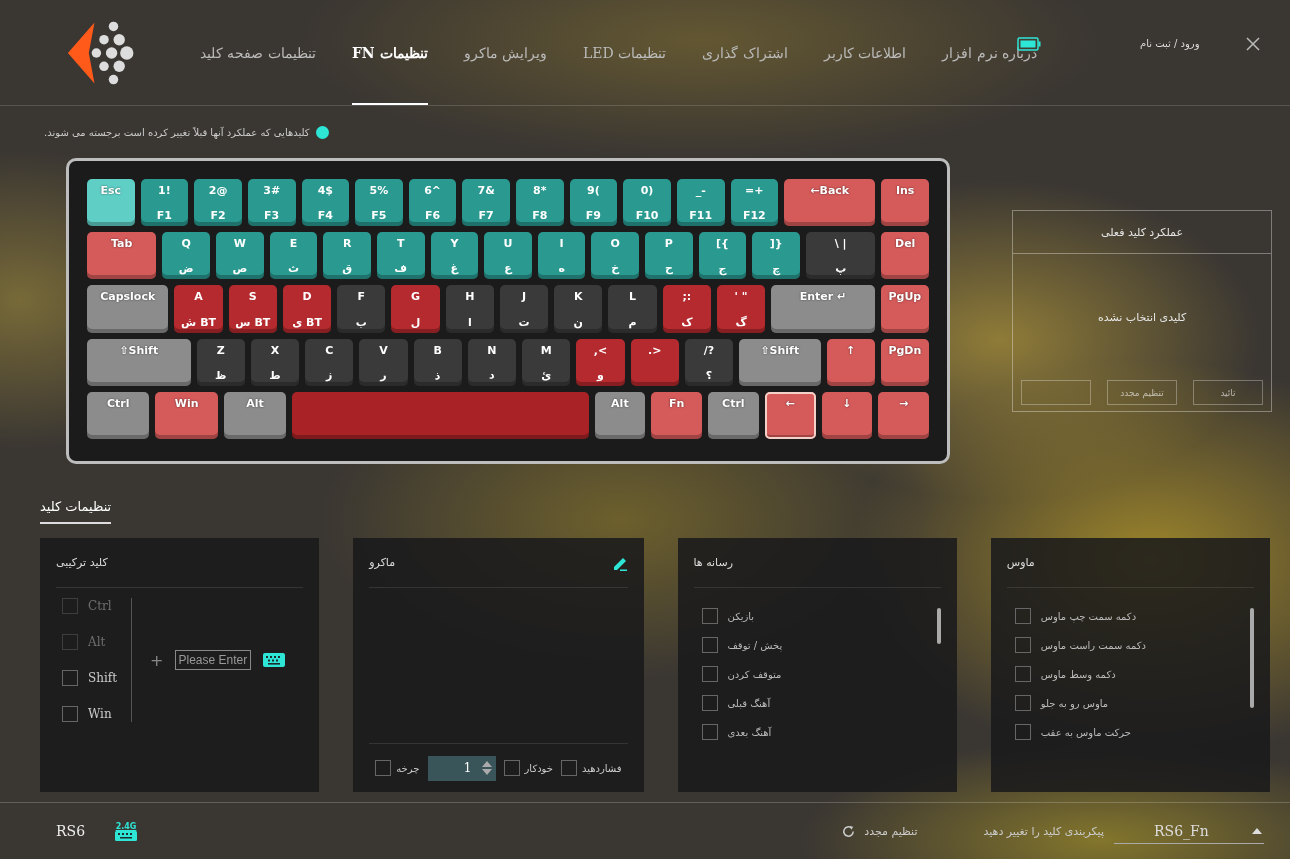  Describe the element at coordinates (600, 362) in the screenshot. I see `keyboard-key: ,< و` at that location.